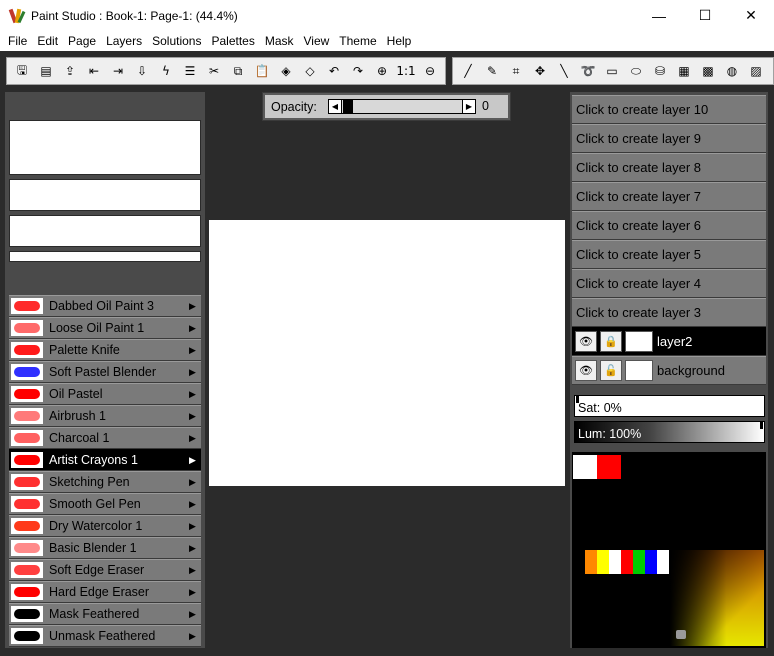 This screenshot has height=656, width=774. I want to click on brush-item: Unmask Feathered ▶, so click(105, 636).